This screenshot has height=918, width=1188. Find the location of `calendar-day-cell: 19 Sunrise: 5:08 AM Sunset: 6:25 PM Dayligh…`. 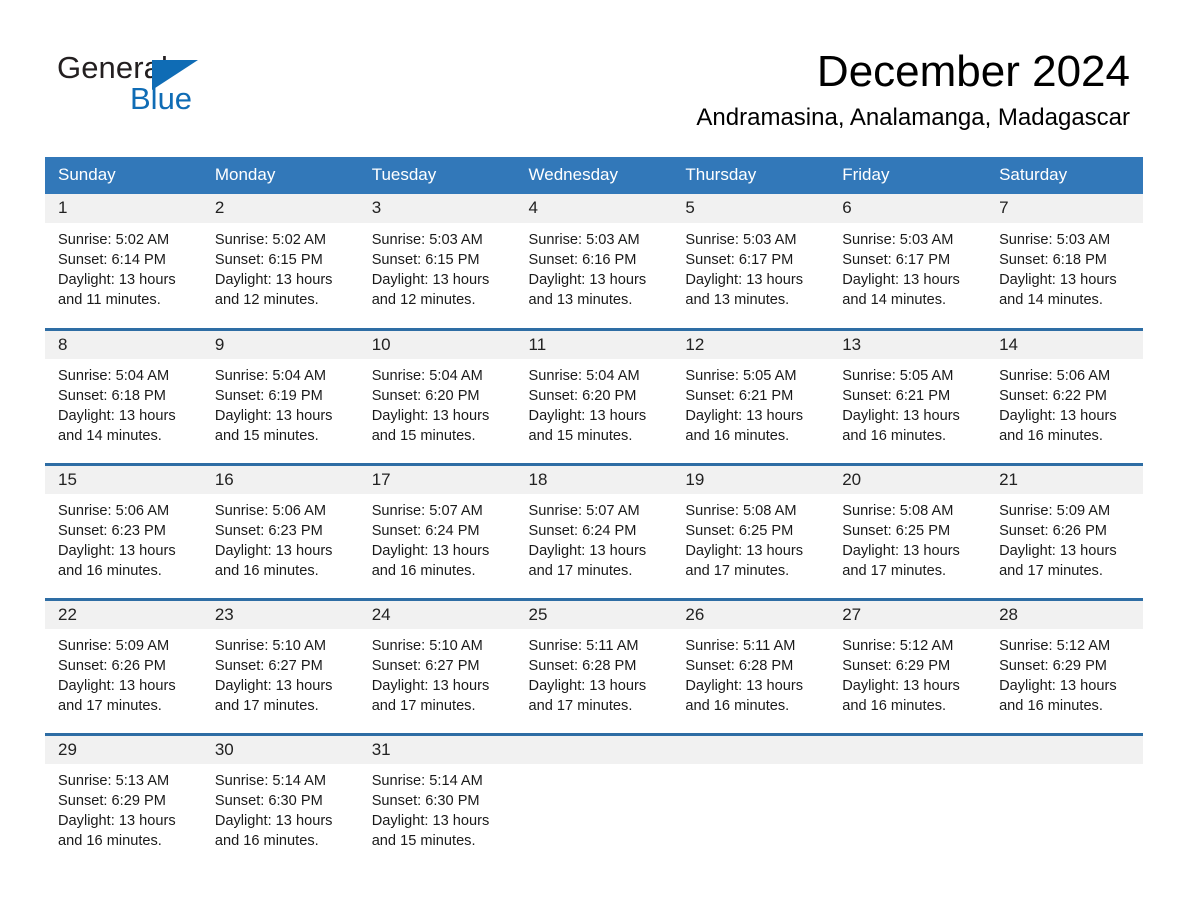

calendar-day-cell: 19 Sunrise: 5:08 AM Sunset: 6:25 PM Dayligh… is located at coordinates (751, 530).